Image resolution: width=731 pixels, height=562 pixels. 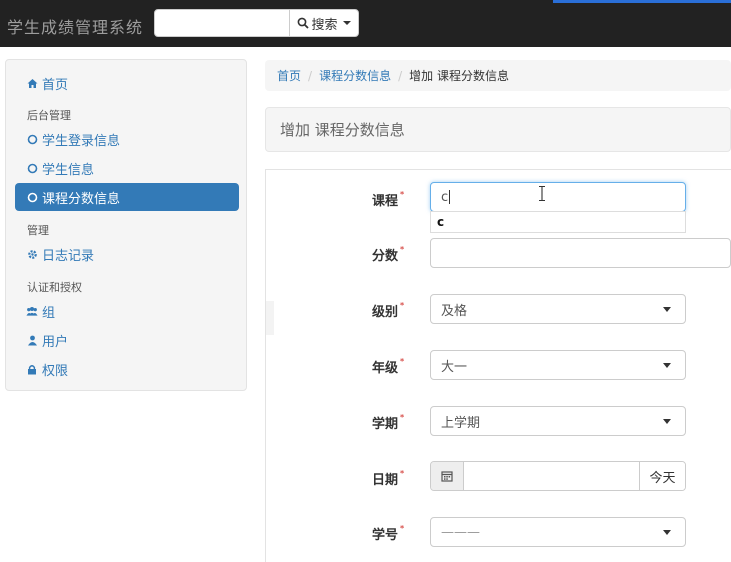 I want to click on student-no-label-text: 学号, so click(x=385, y=535).